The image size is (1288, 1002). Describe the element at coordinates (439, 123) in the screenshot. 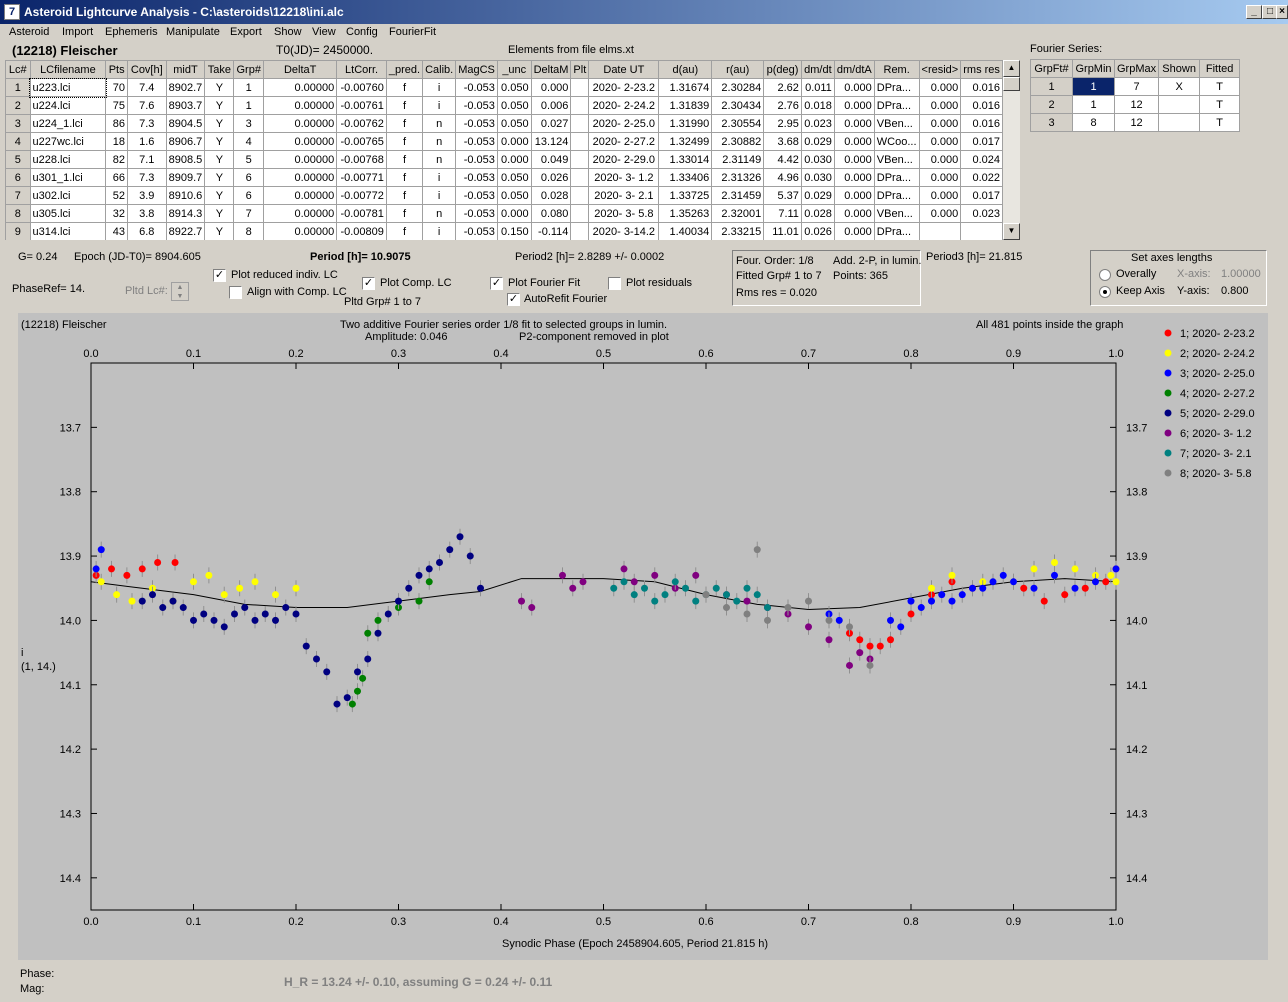

I see `table-cell: n` at that location.